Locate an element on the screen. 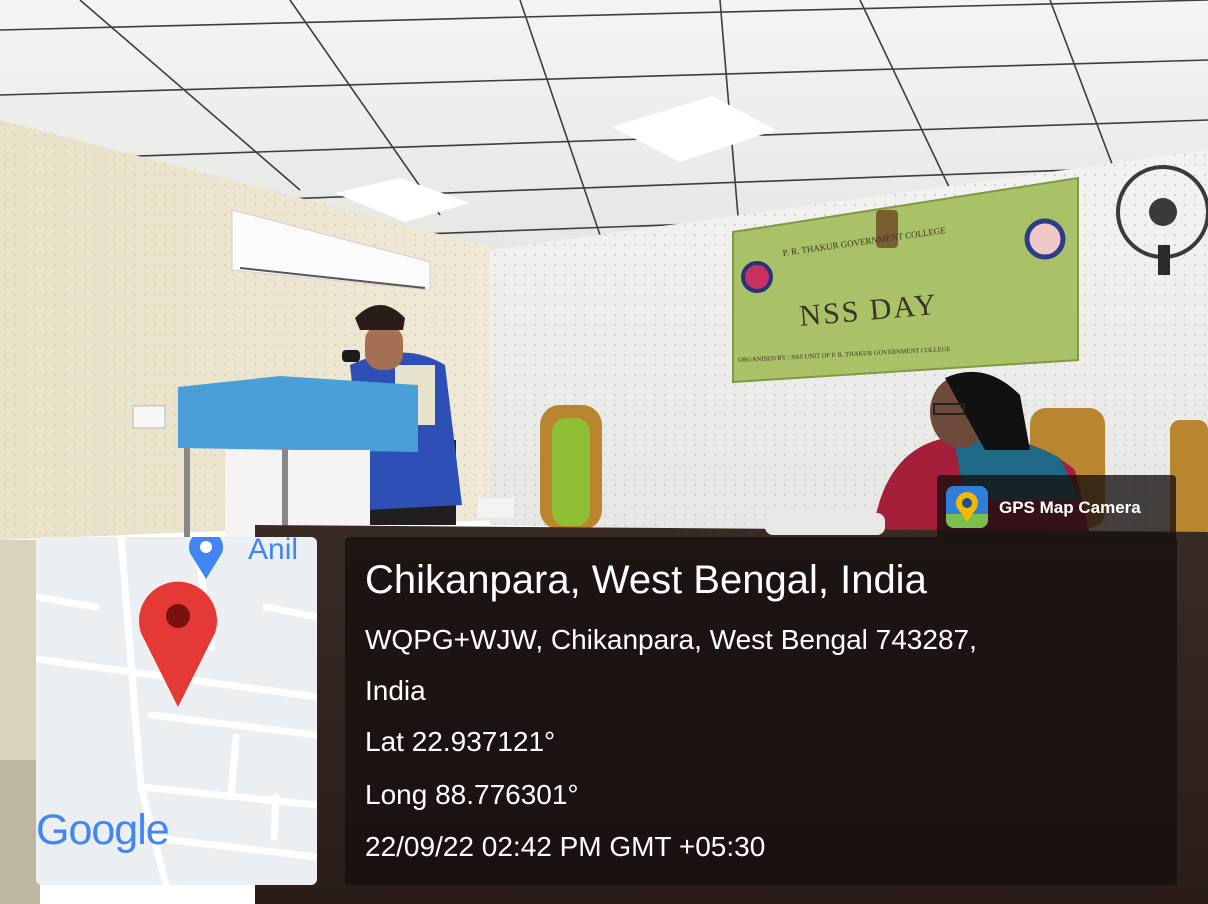  location-title: Chikanpara, West Bengal, India is located at coordinates (646, 580).